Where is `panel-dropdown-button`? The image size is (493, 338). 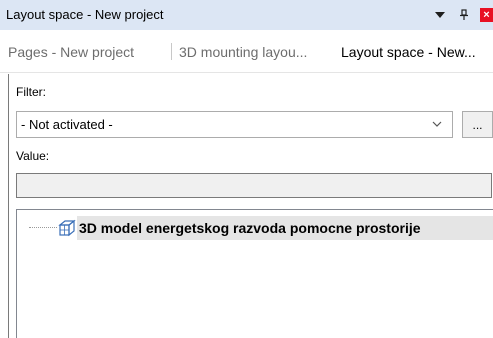 panel-dropdown-button is located at coordinates (440, 15).